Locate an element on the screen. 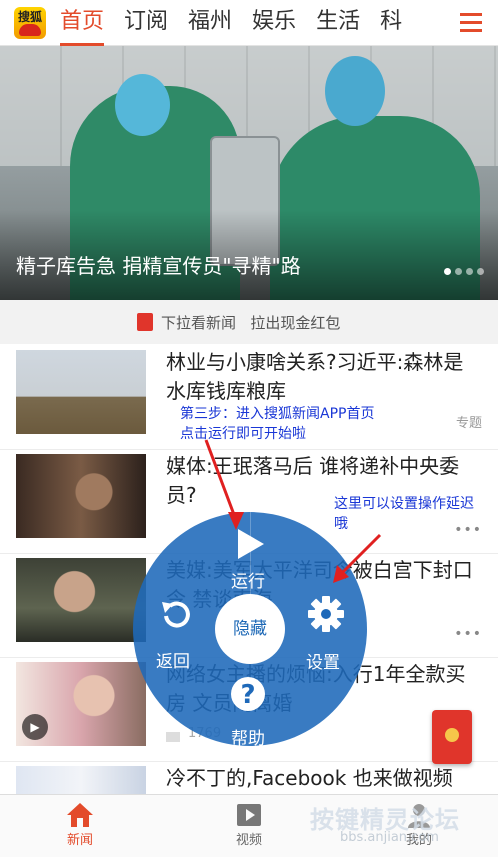 The height and width of the screenshot is (857, 498). nav-news-label: 新闻 is located at coordinates (79, 840).